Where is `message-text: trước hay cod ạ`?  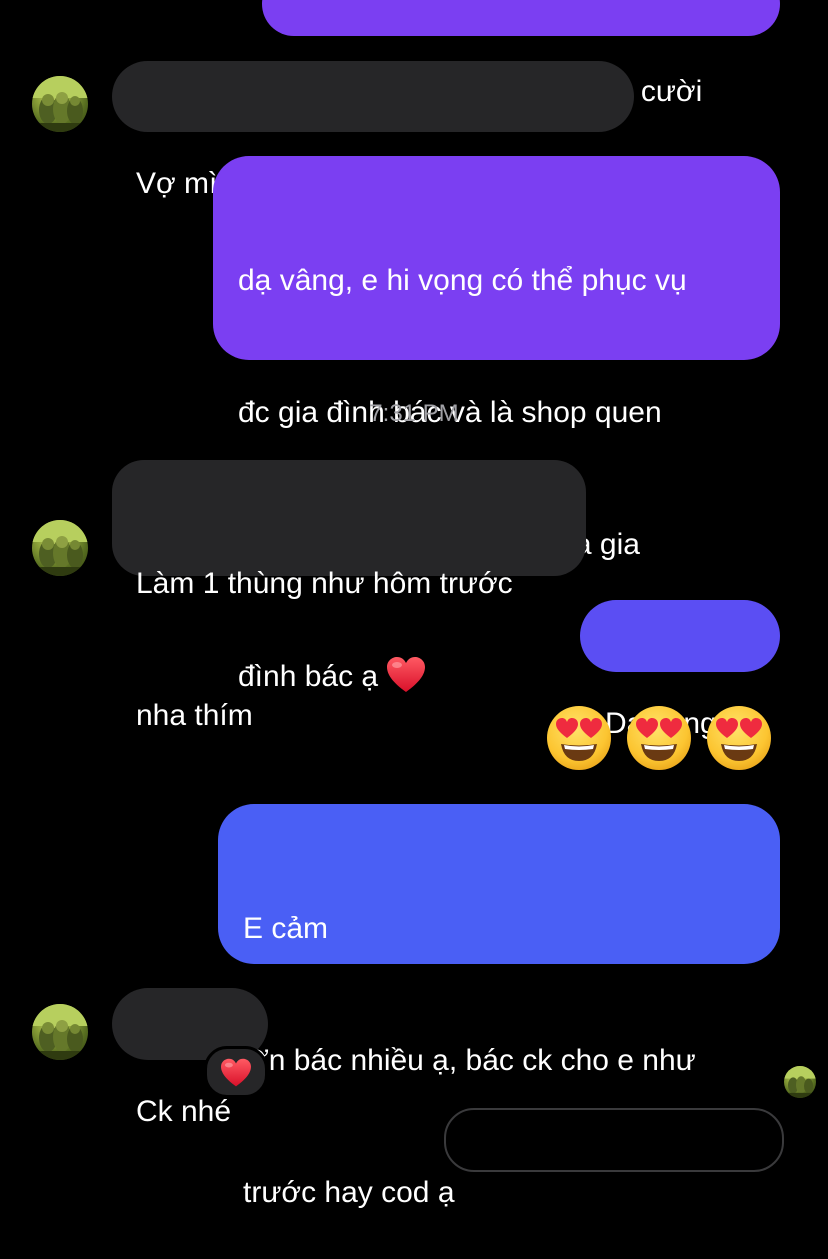
message-text: trước hay cod ạ is located at coordinates (349, 1192).